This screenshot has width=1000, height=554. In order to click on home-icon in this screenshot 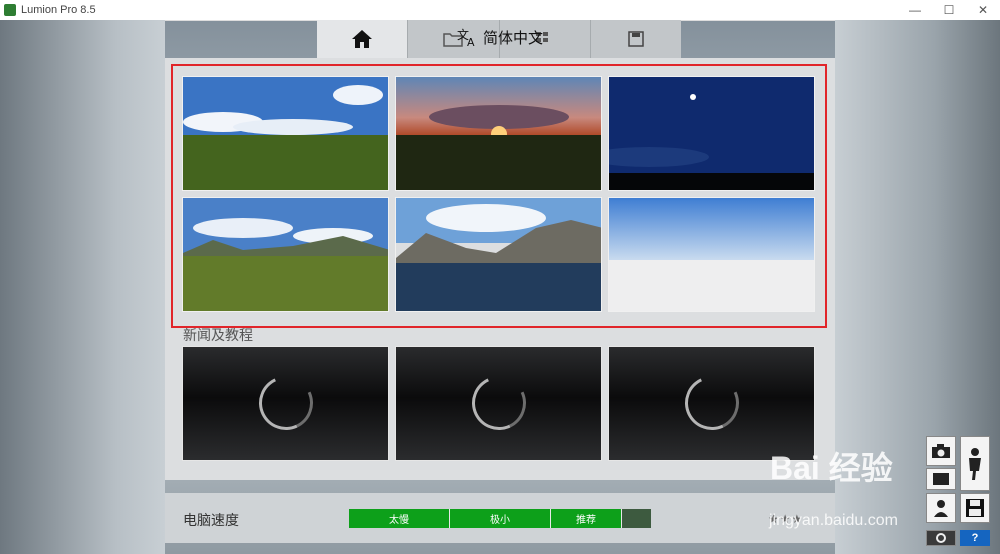, I will do `click(362, 39)`.